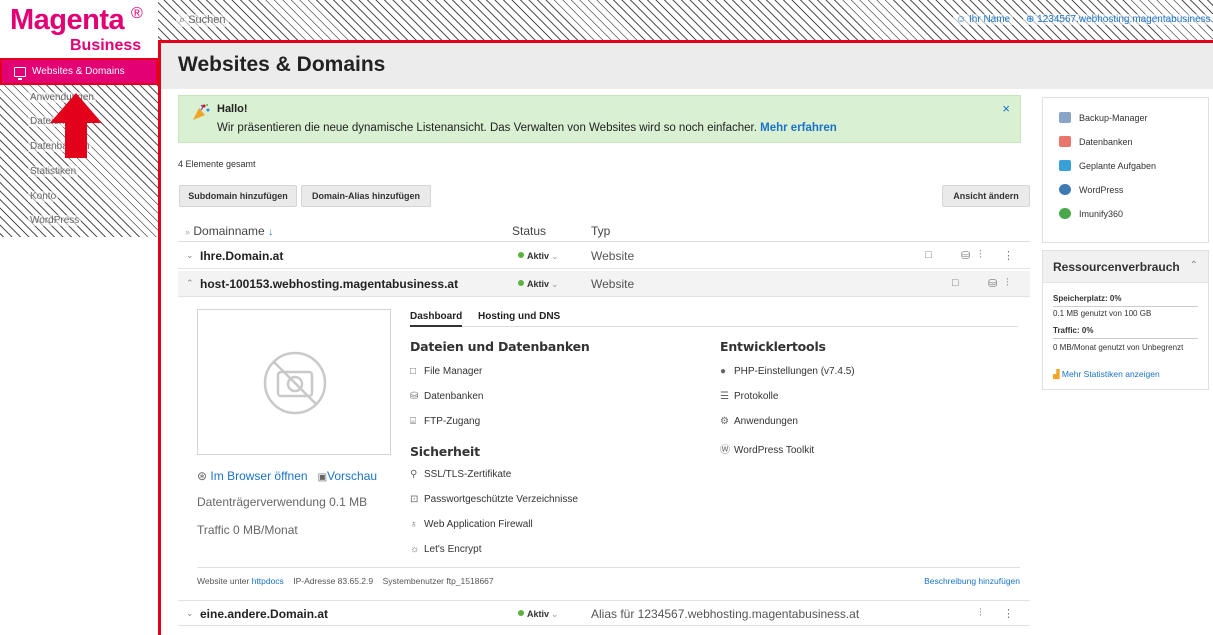  What do you see at coordinates (188, 232) in the screenshot?
I see `chevron-down-icon: »` at bounding box center [188, 232].